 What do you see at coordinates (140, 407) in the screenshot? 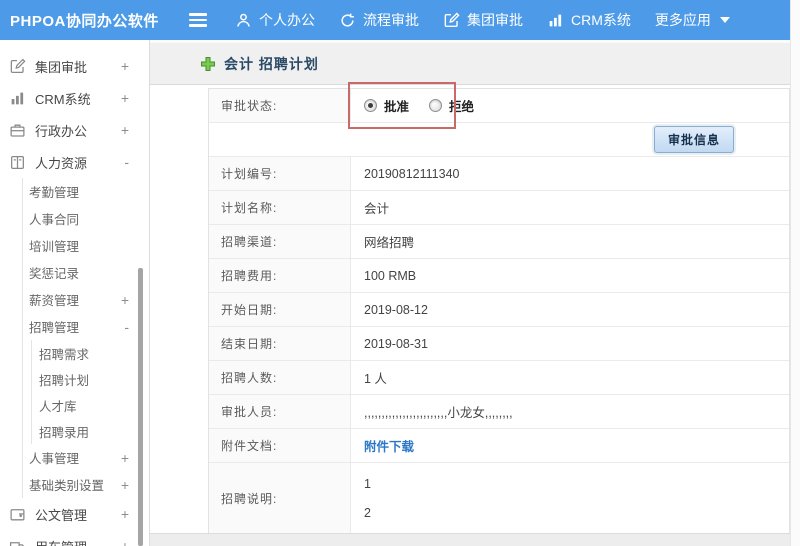
I see `sidebar-scrollbar-thumb` at bounding box center [140, 407].